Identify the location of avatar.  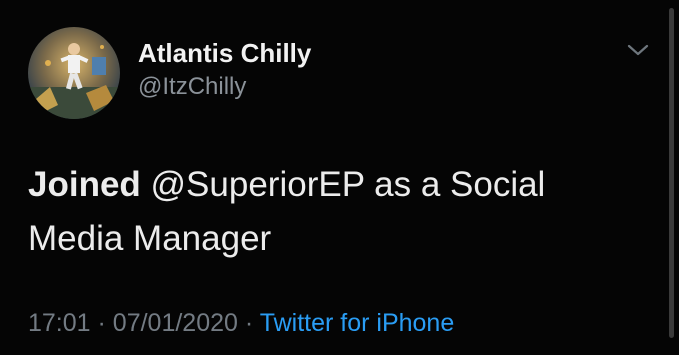
(74, 73).